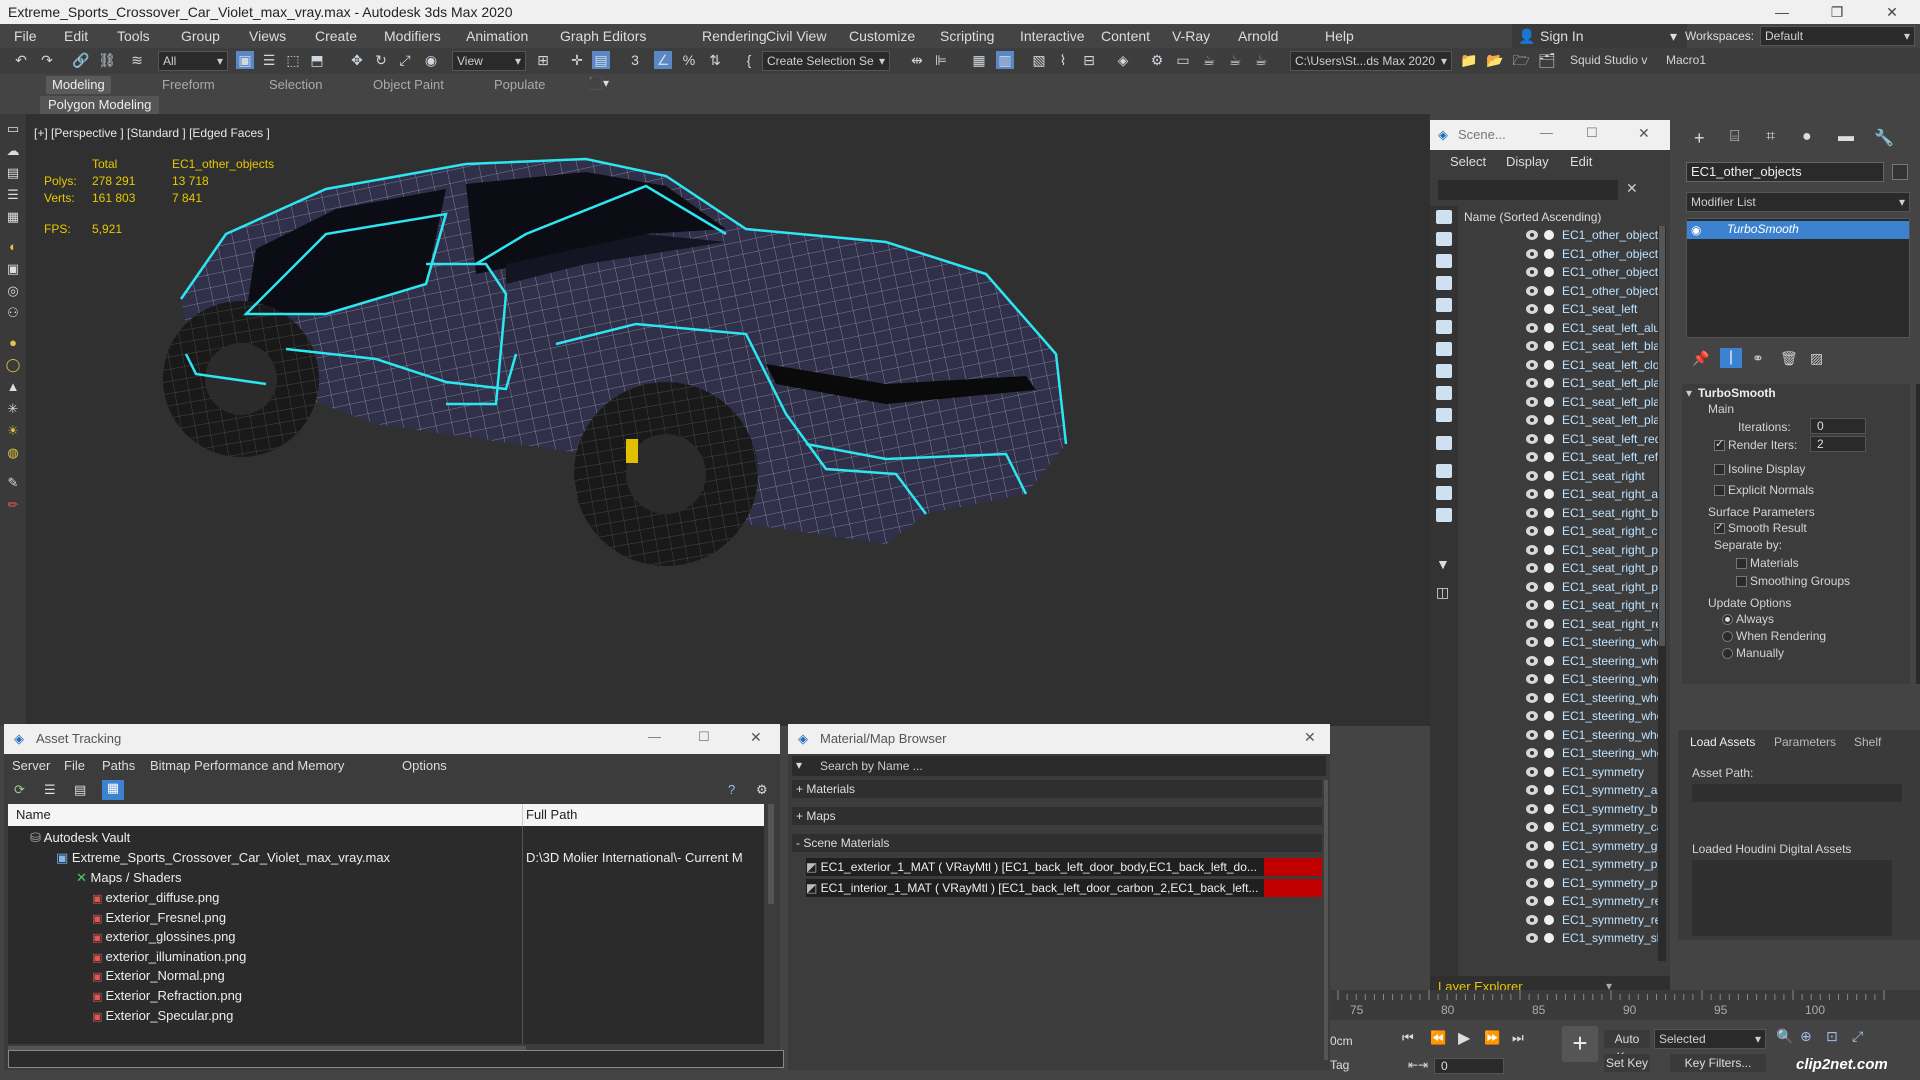  Describe the element at coordinates (1884, 138) in the screenshot. I see `utilities-tab-icon: 🔧` at that location.